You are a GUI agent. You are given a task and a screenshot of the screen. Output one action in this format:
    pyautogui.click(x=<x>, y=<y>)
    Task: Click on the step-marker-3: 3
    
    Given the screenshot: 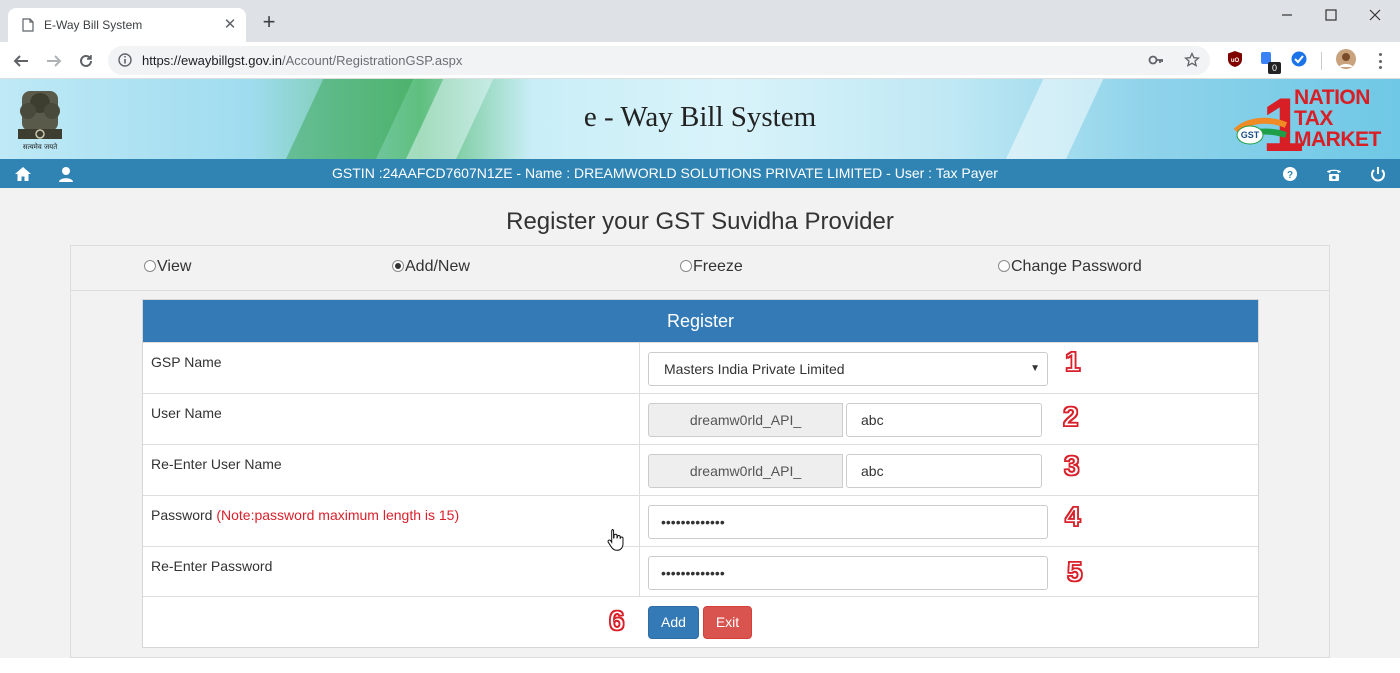 What is the action you would take?
    pyautogui.click(x=1071, y=465)
    